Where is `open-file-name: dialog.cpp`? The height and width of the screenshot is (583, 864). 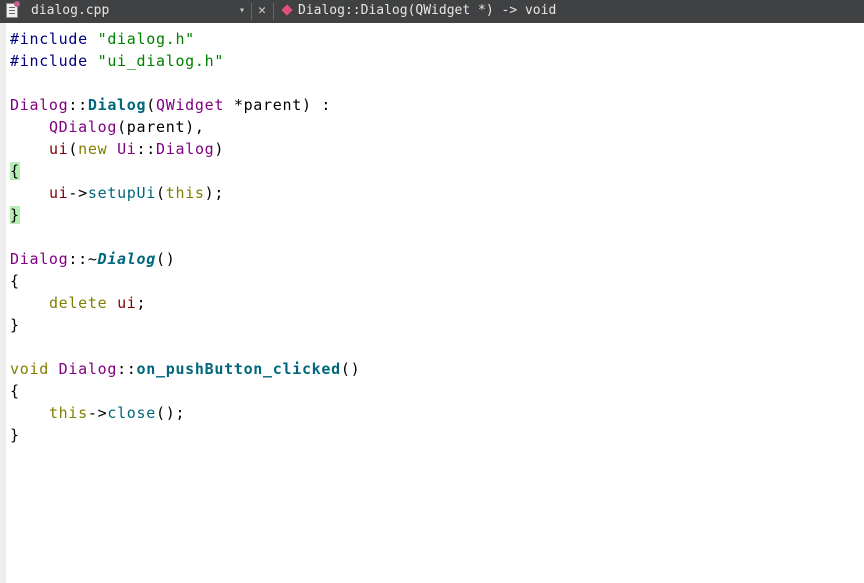 open-file-name: dialog.cpp is located at coordinates (70, 10).